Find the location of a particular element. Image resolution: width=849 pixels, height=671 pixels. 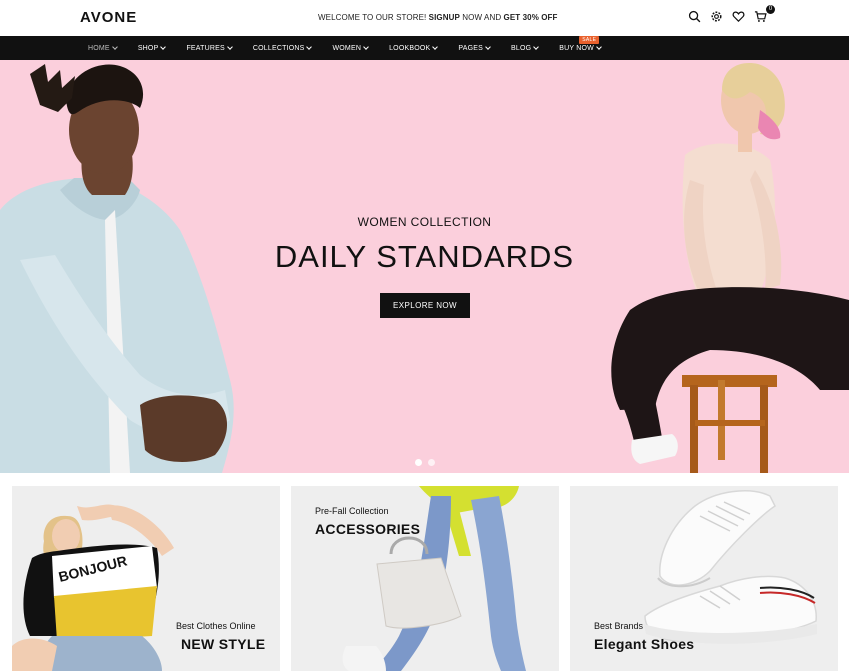

nav-label: HOME is located at coordinates (99, 48).